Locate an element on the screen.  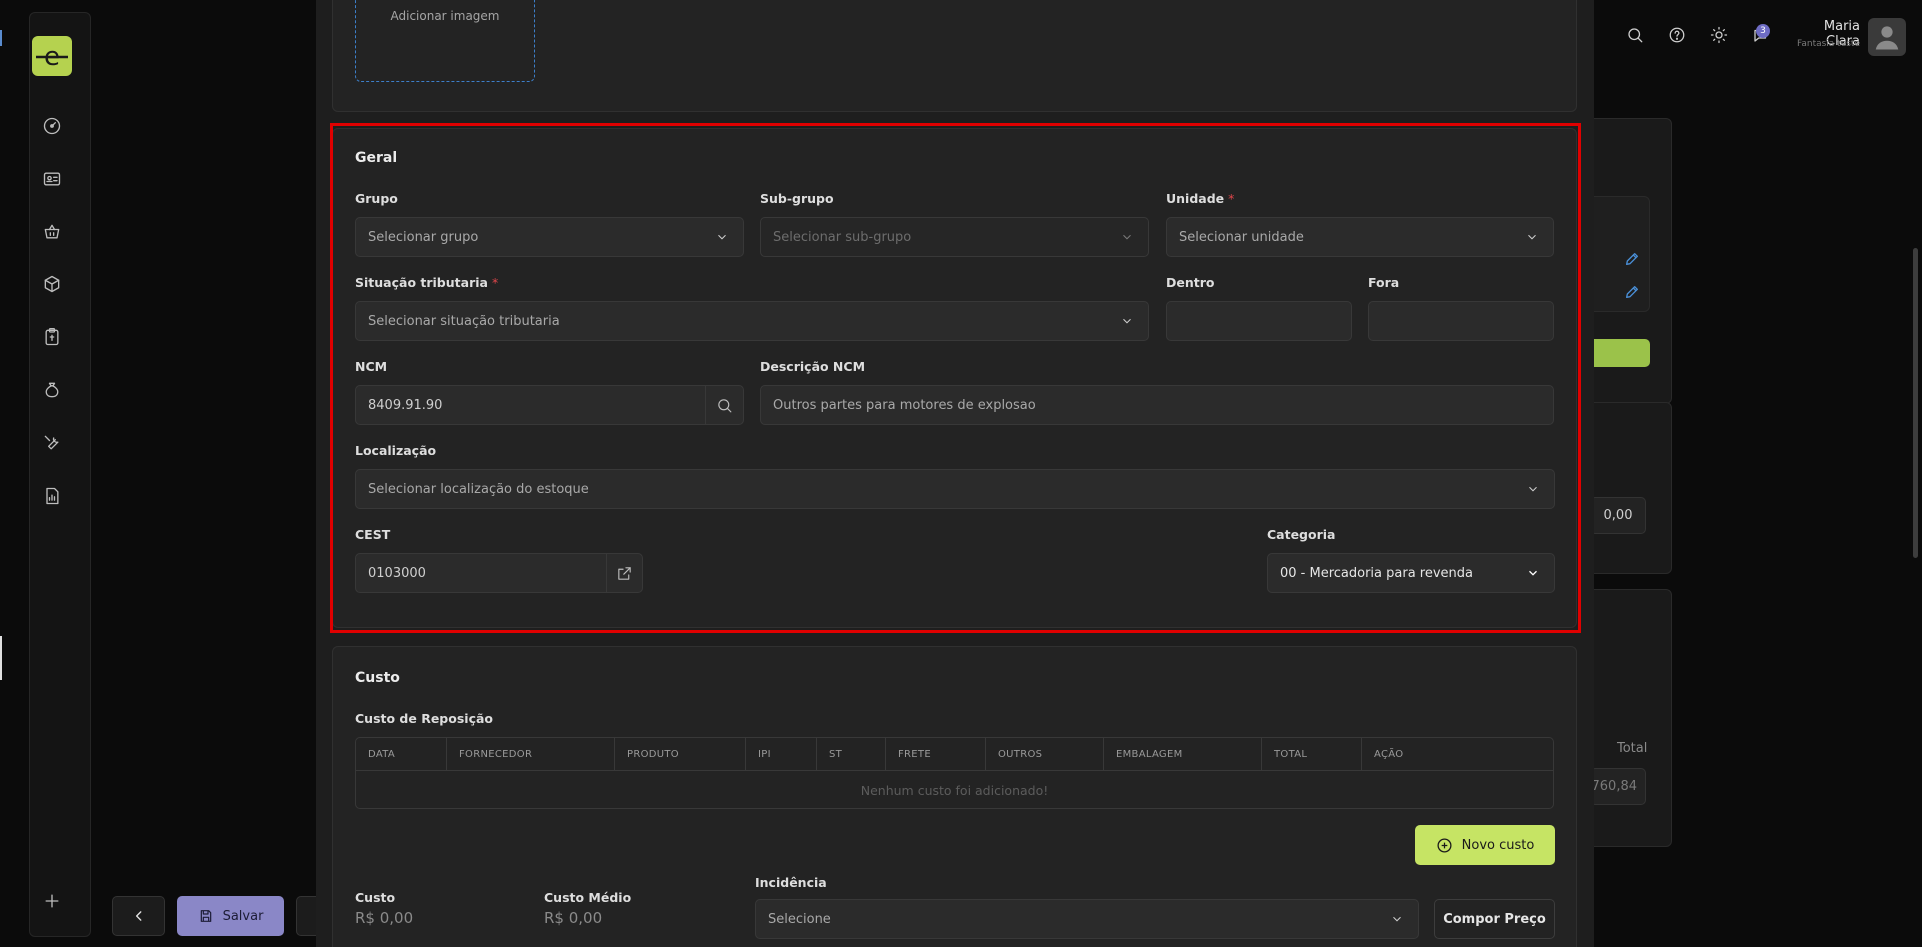
column-header: OUTROS is located at coordinates (1045, 754).